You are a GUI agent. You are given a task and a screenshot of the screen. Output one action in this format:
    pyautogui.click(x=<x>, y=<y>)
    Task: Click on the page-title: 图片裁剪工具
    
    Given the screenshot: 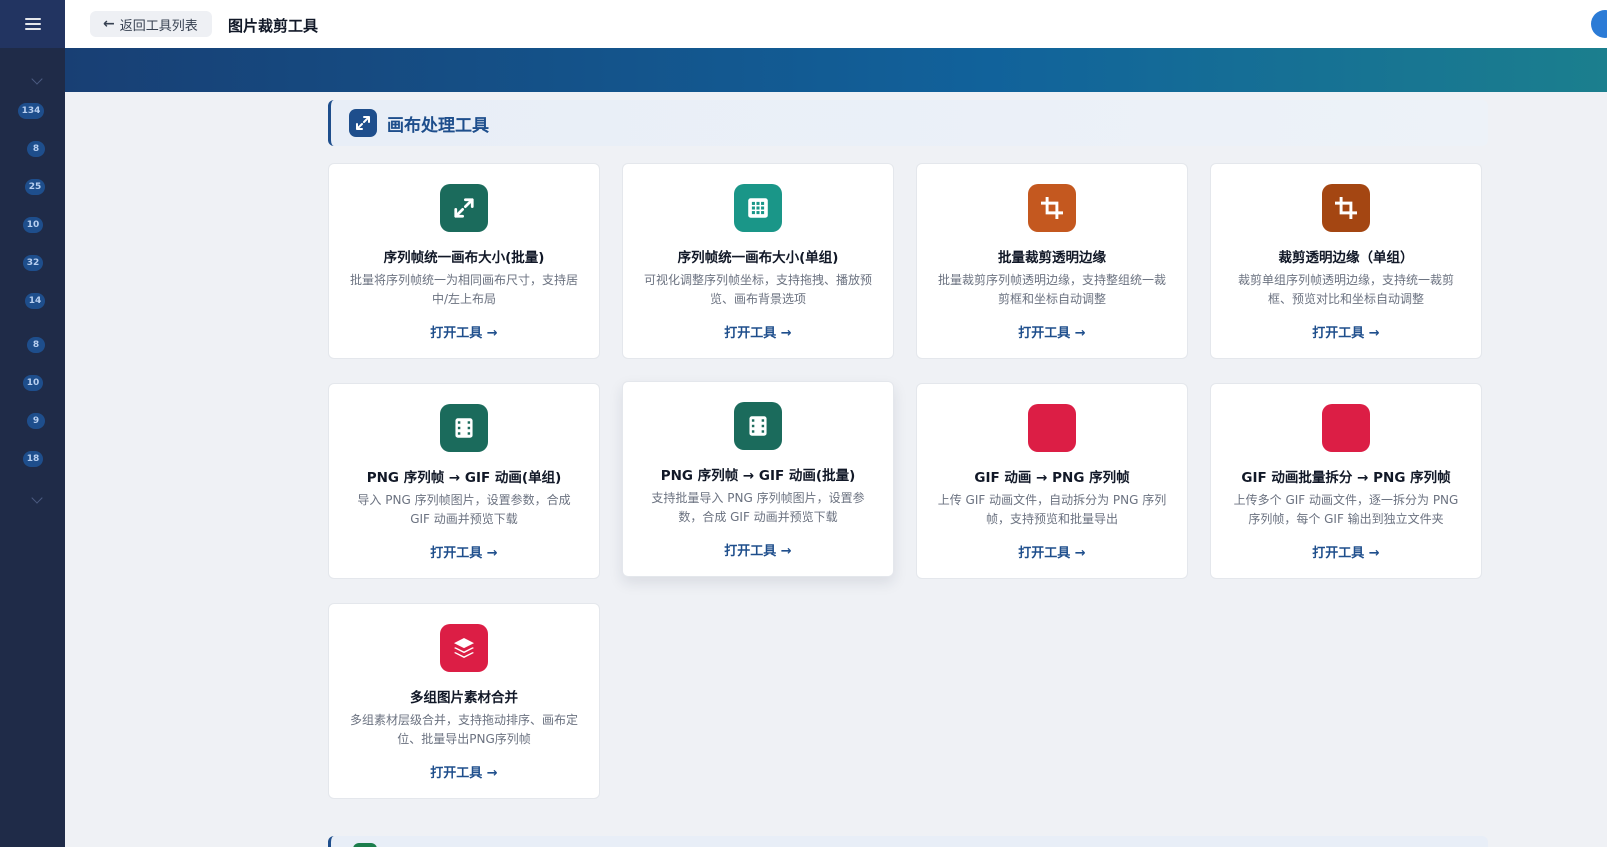 What is the action you would take?
    pyautogui.click(x=273, y=26)
    